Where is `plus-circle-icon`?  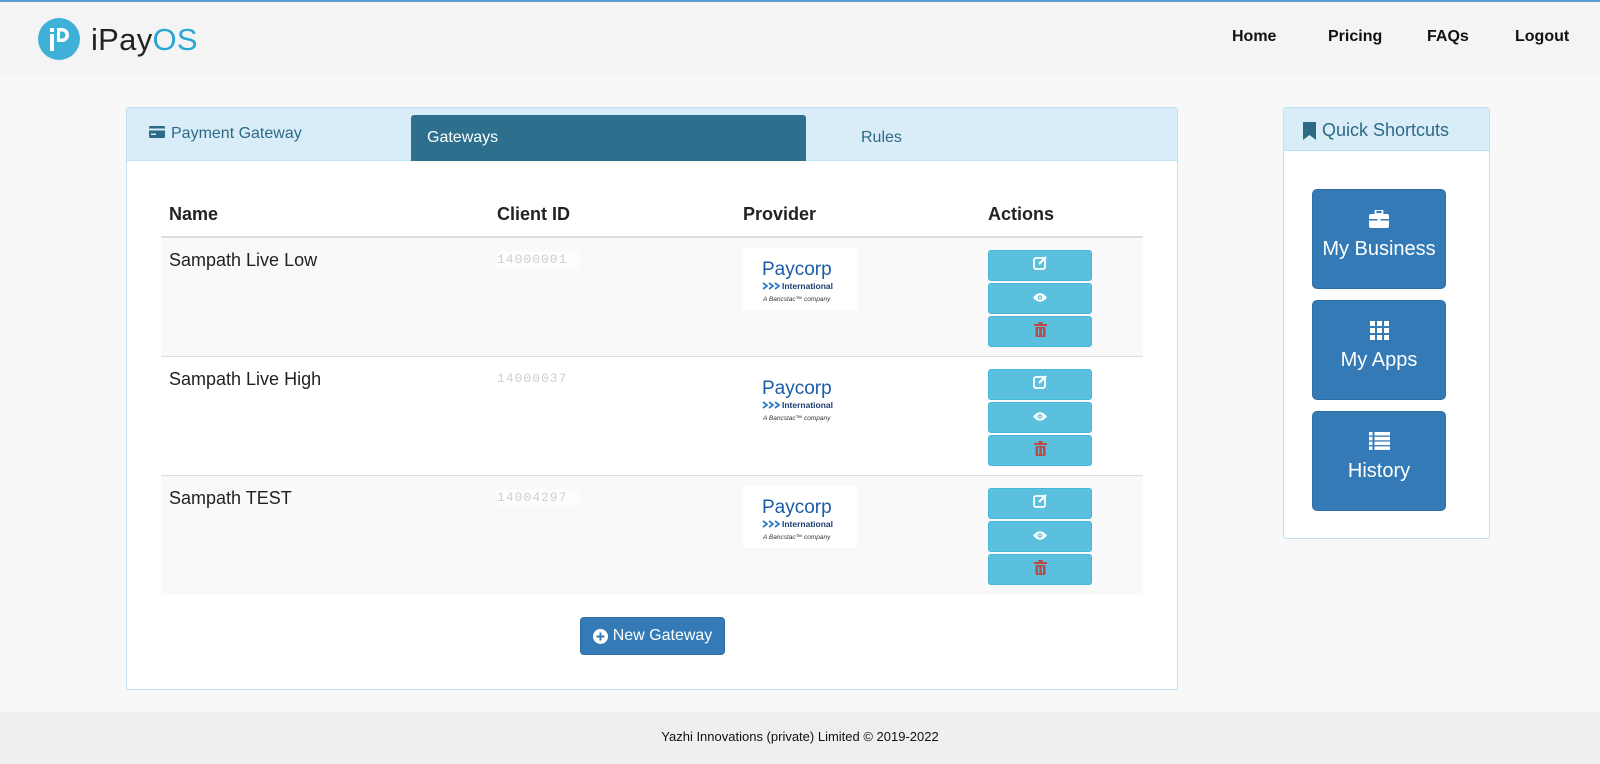 plus-circle-icon is located at coordinates (600, 636).